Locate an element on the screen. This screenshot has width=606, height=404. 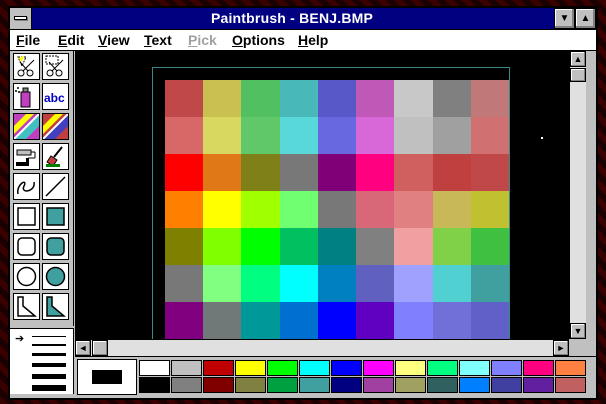
box-tool is located at coordinates (26, 216).